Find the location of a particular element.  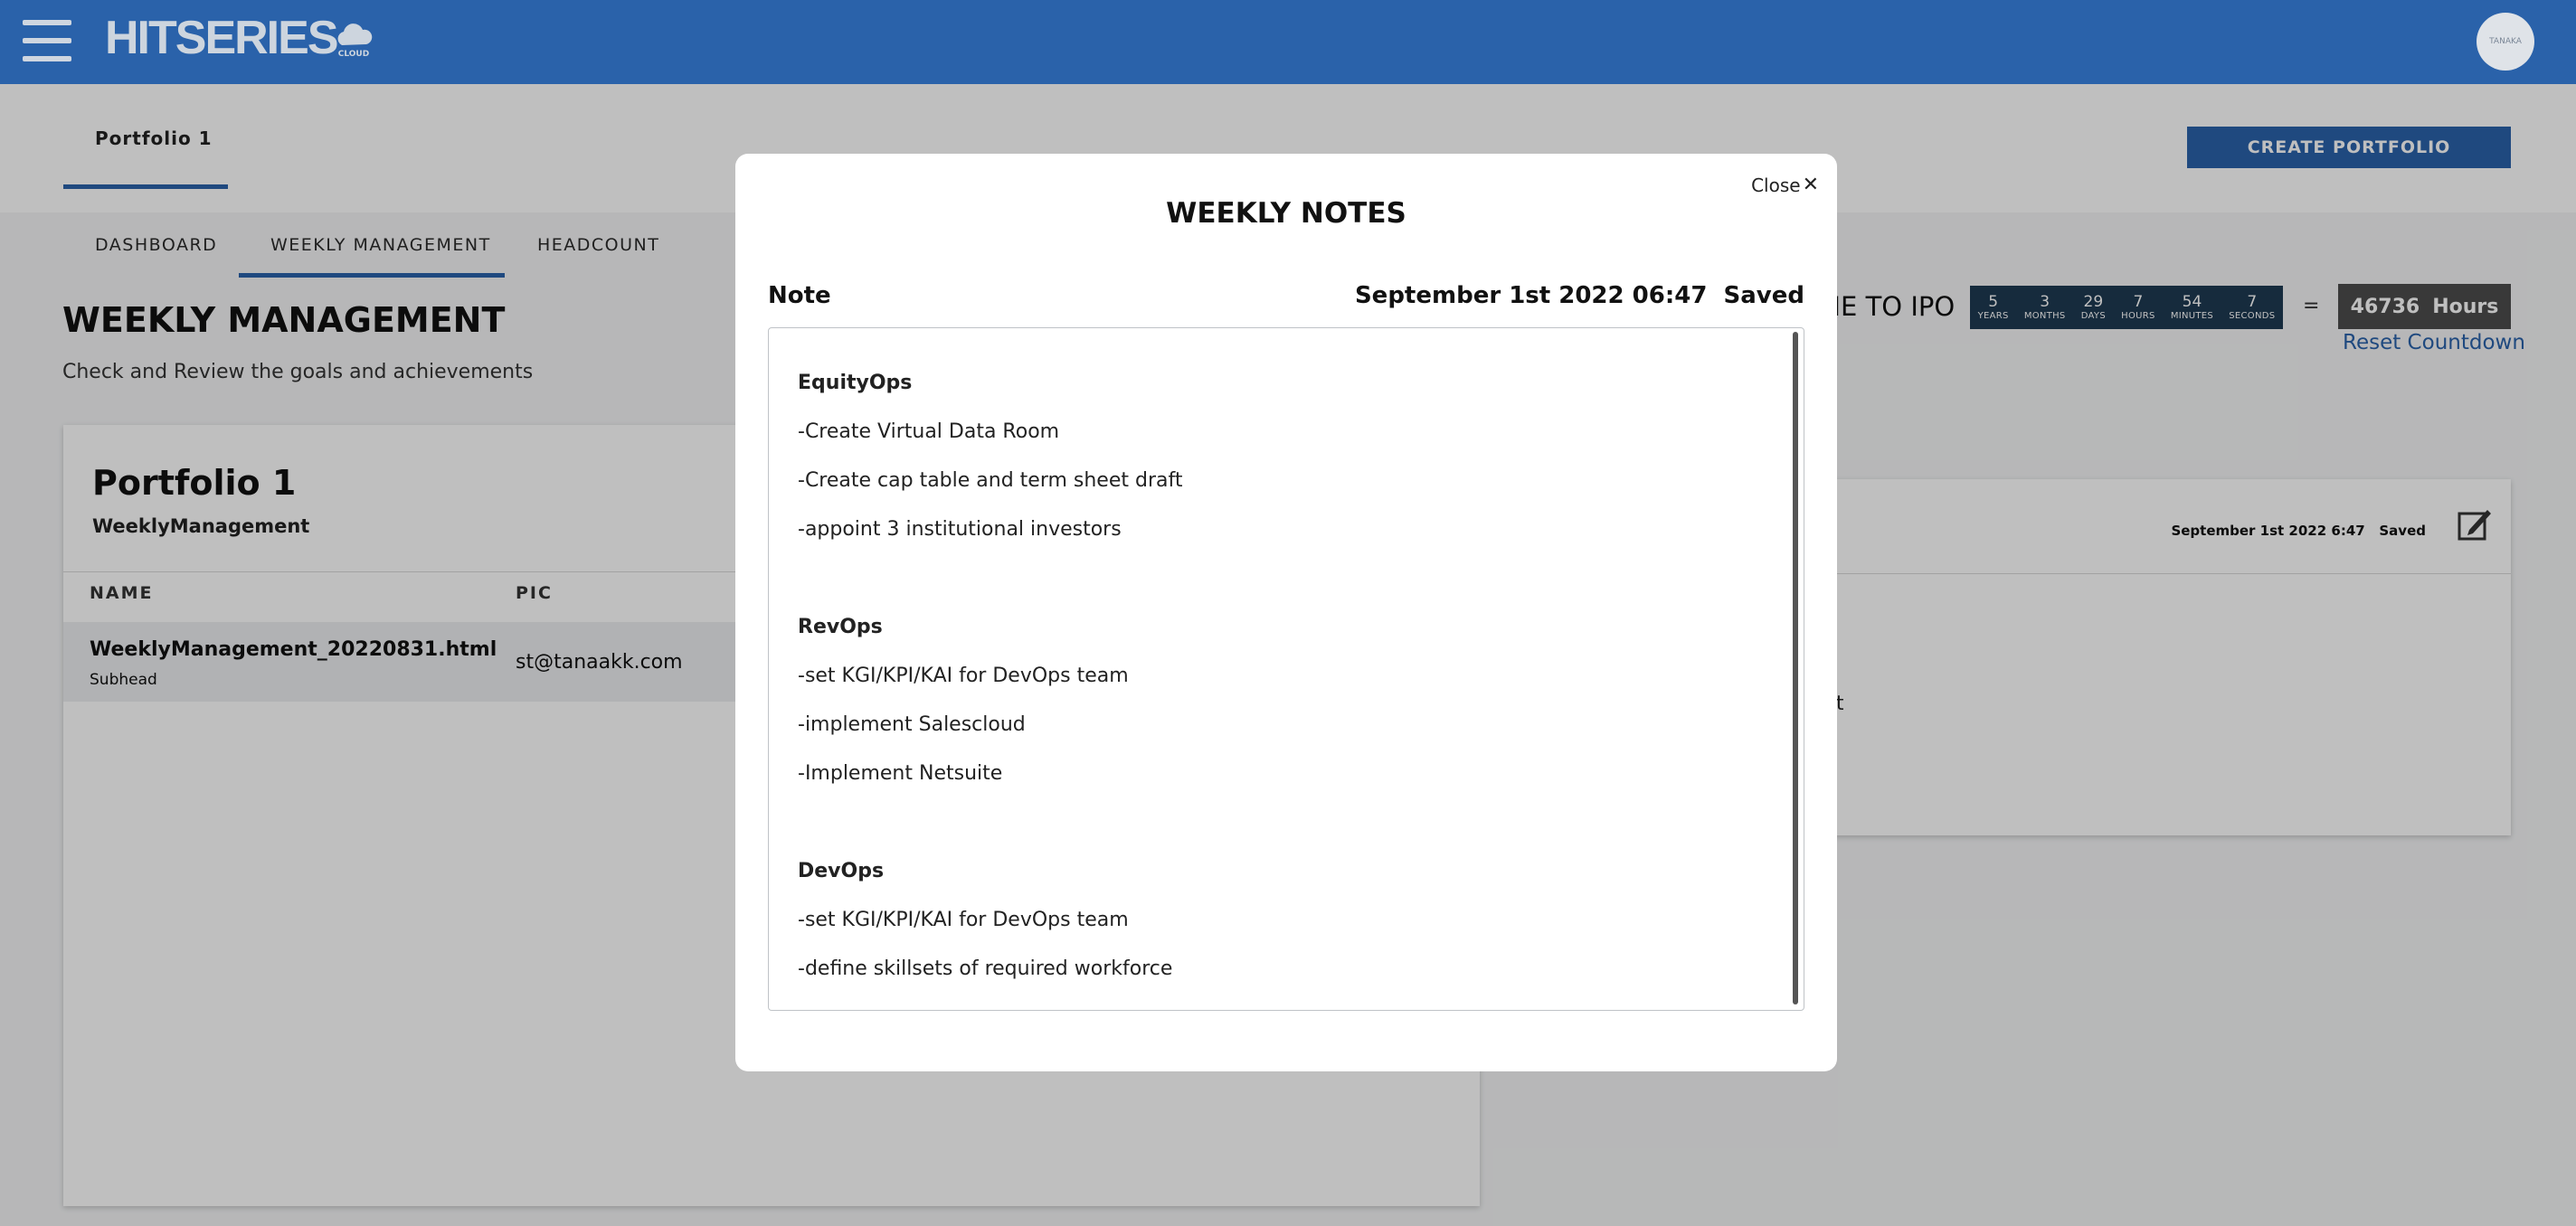

note-line: -Create cap table and term sheet draft is located at coordinates (991, 480).